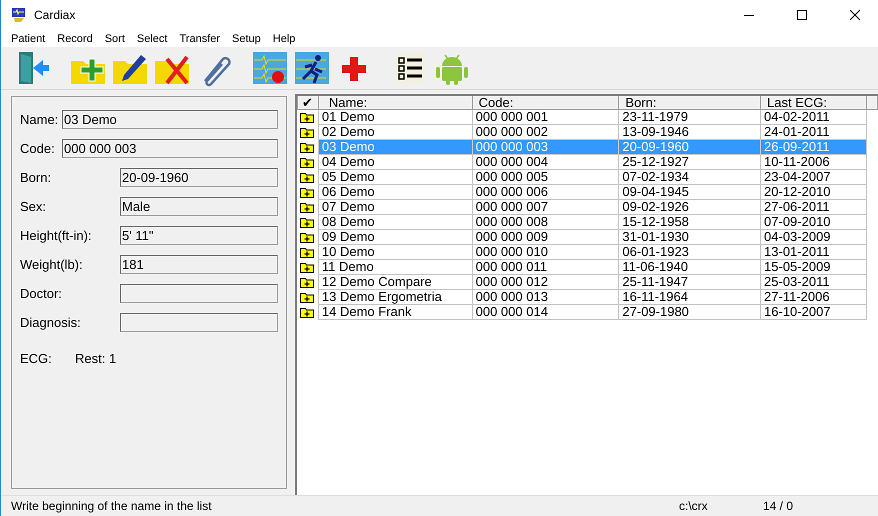  Describe the element at coordinates (689, 132) in the screenshot. I see `table-cell: 13-09-1946` at that location.